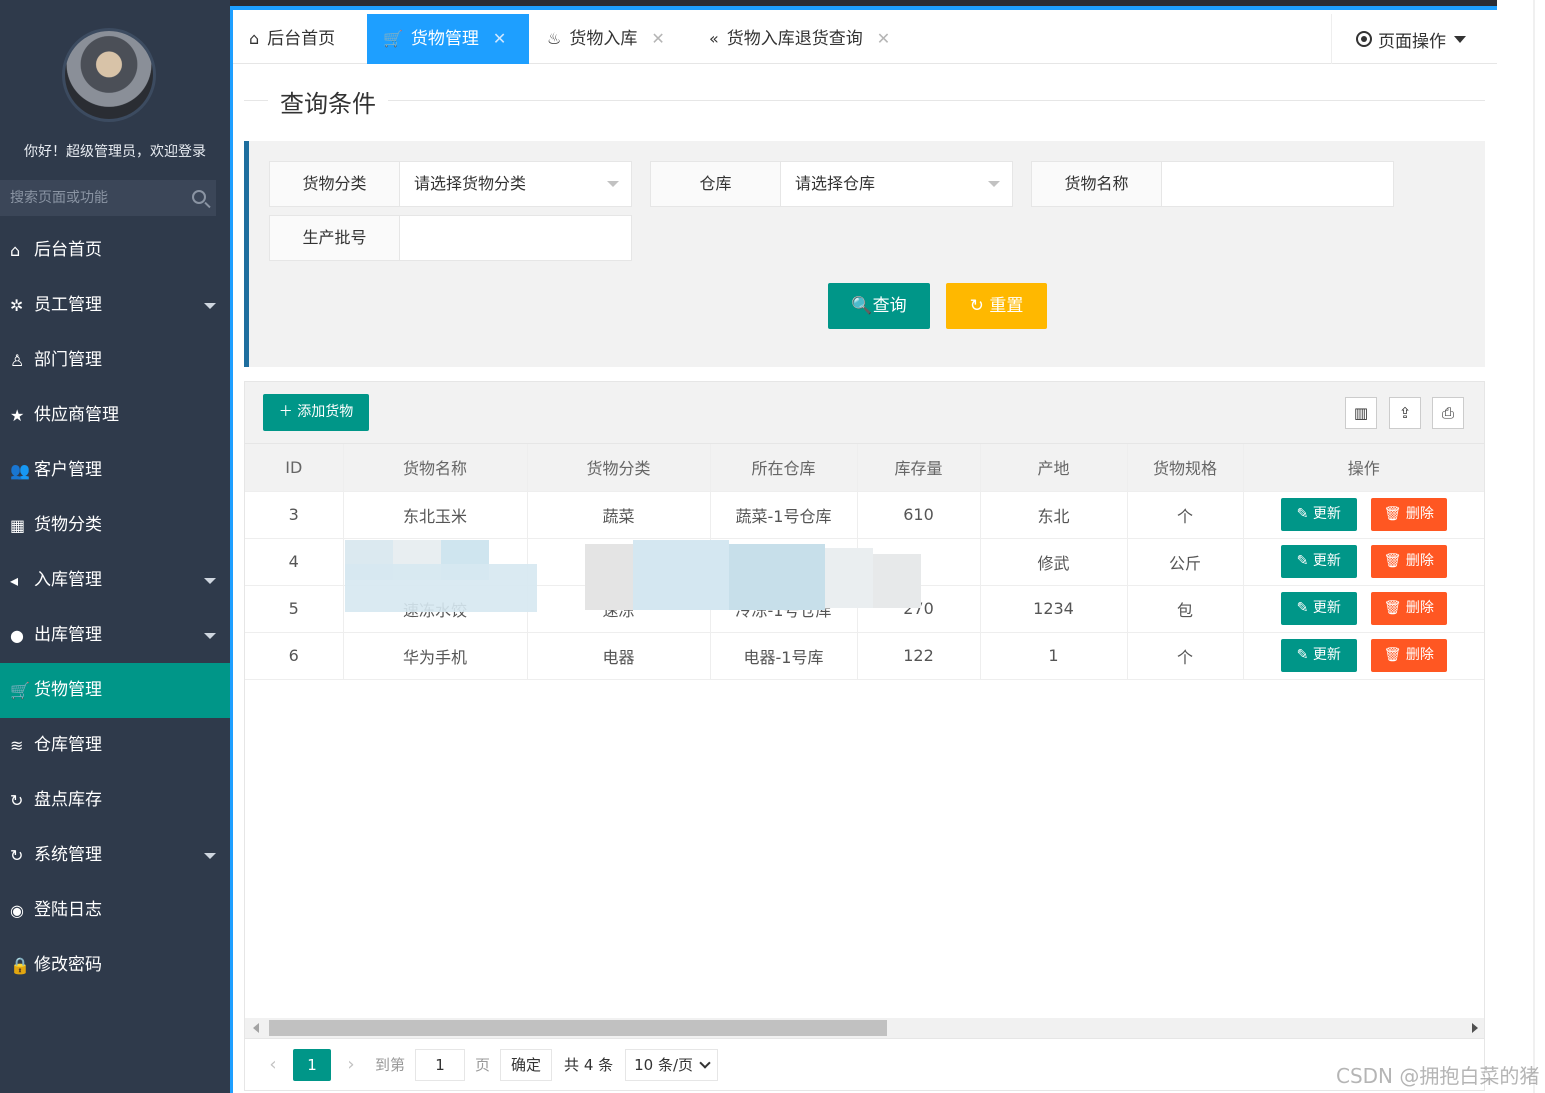  I want to click on header-category: 货物分类, so click(619, 468).